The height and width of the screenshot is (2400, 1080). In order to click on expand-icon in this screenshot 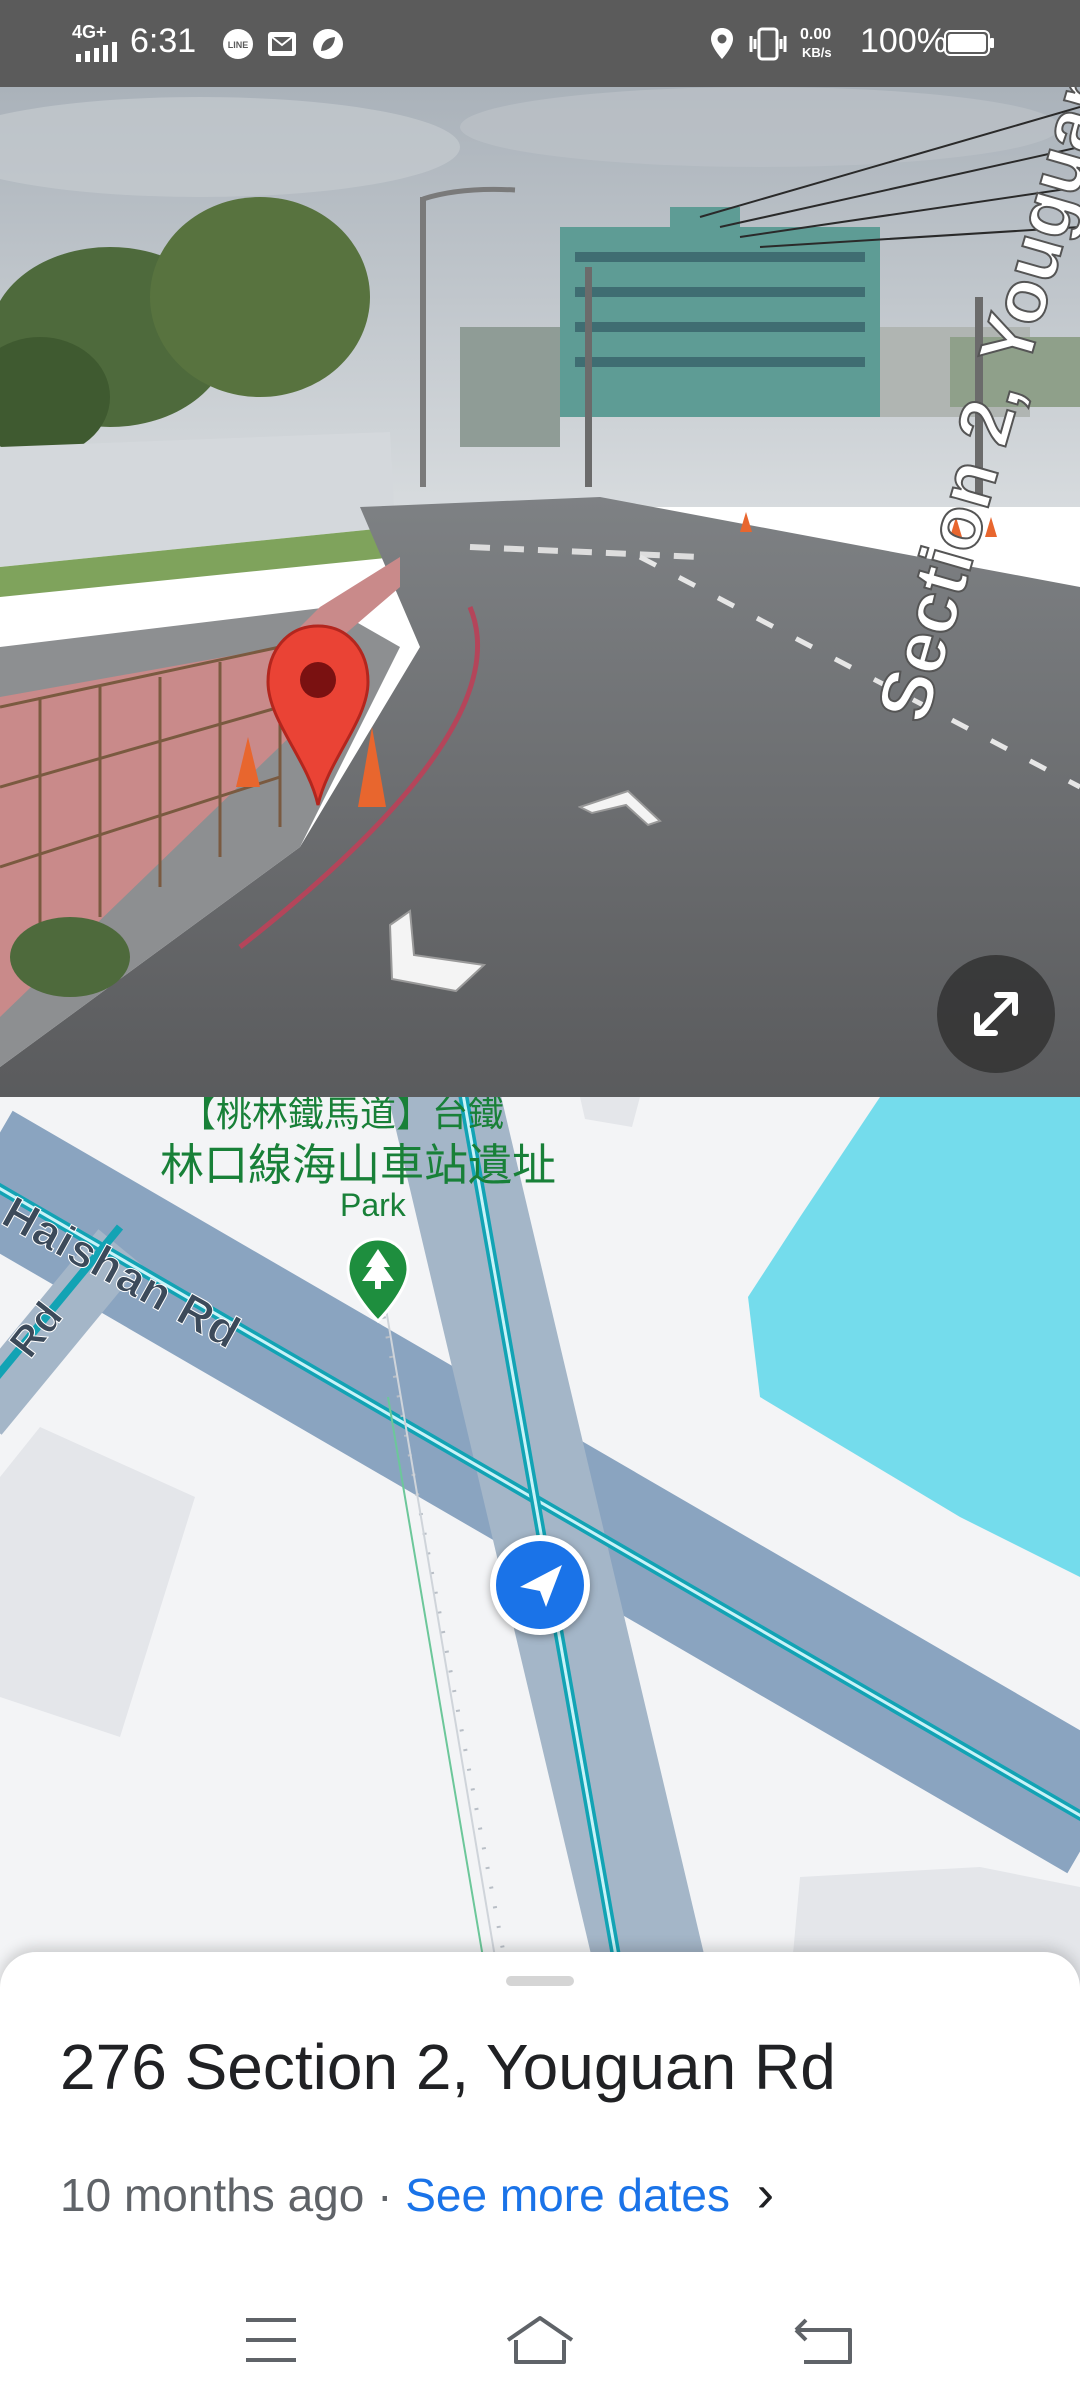, I will do `click(996, 1014)`.